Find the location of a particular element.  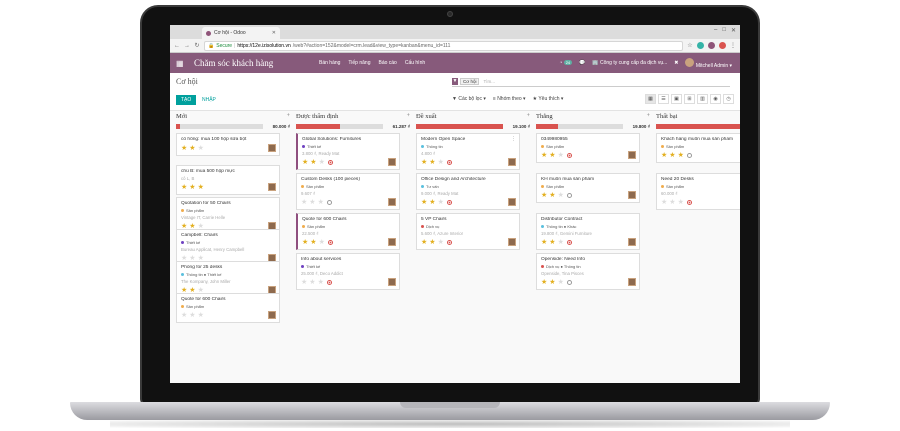

kanban-card: Khách hàng muốn mua sản phẩm Sản phẩm ★ ★ ★ is located at coordinates (698, 148).